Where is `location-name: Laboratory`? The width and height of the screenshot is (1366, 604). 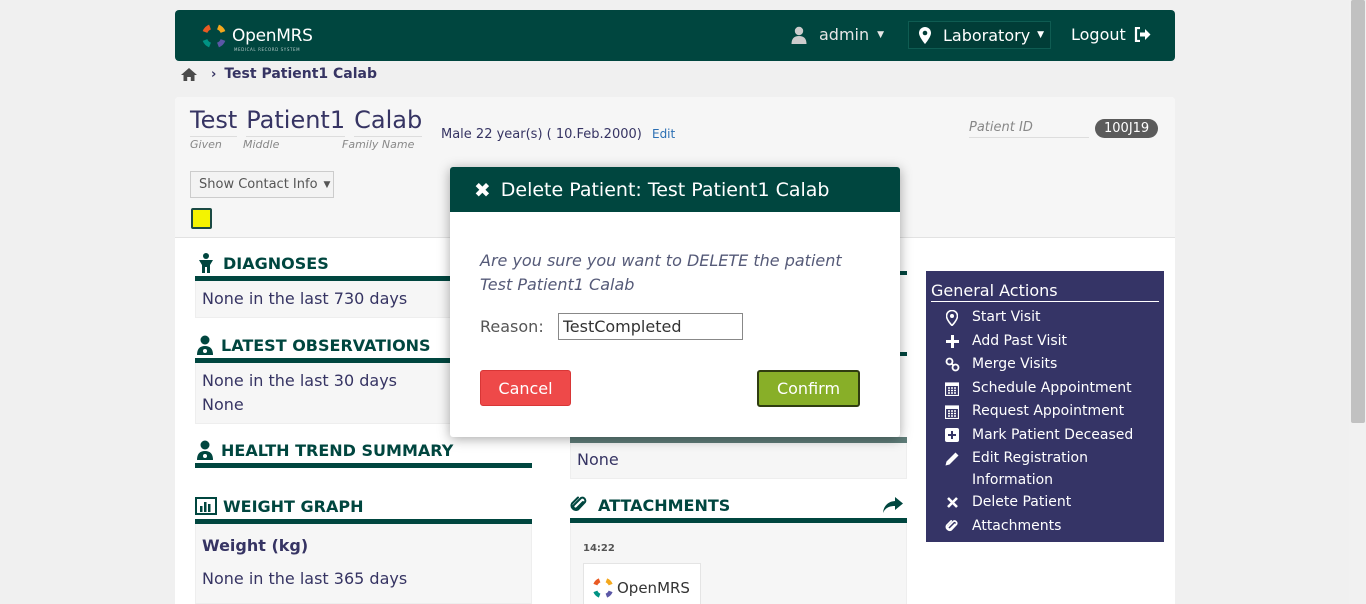
location-name: Laboratory is located at coordinates (987, 35).